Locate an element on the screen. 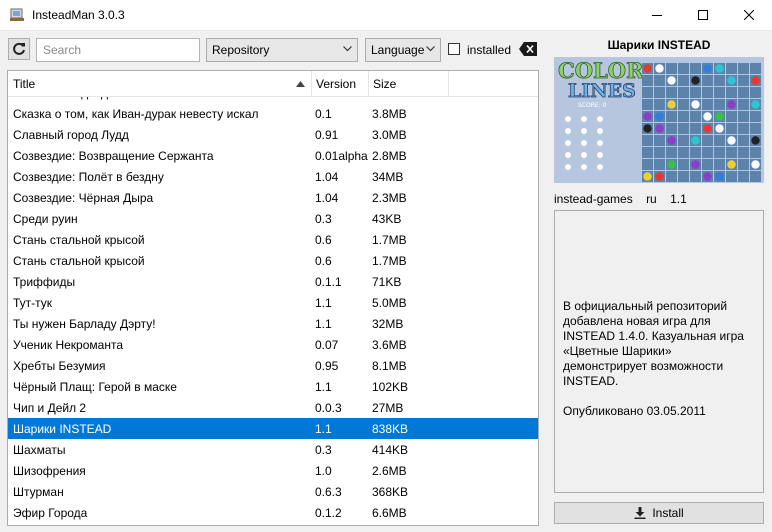  cell-title: Тут-тук is located at coordinates (33, 303).